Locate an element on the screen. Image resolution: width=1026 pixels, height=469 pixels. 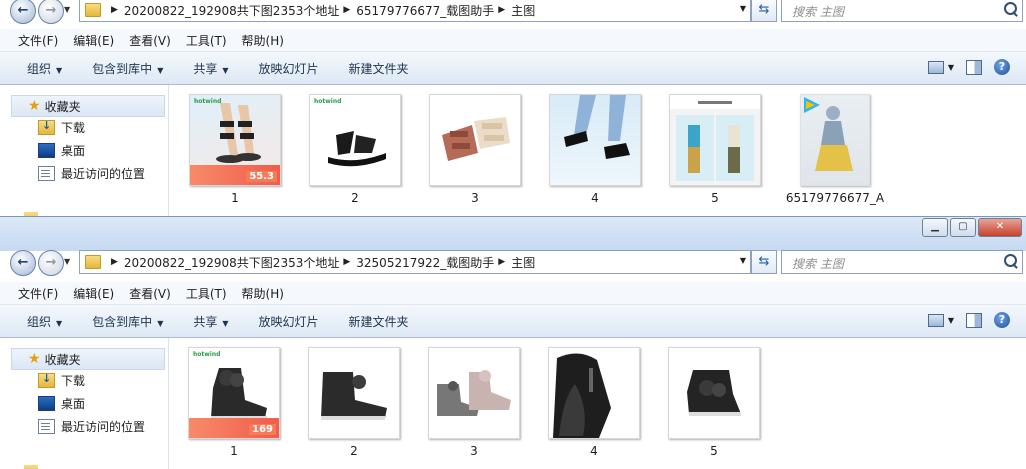
maximize-button: ▢ is located at coordinates (963, 227).